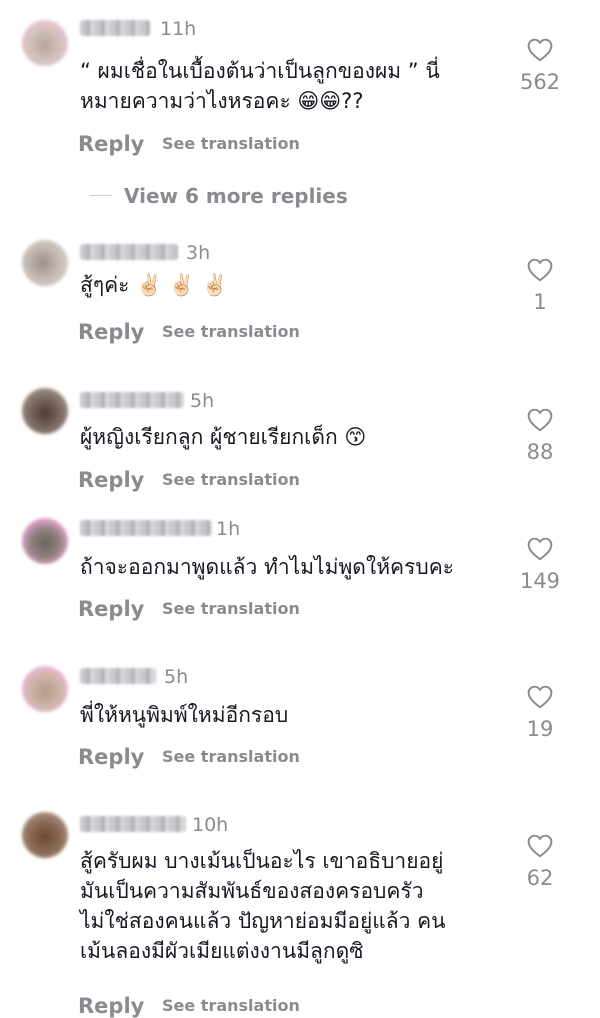 The width and height of the screenshot is (600, 1018). I want to click on like-count: 149, so click(540, 581).